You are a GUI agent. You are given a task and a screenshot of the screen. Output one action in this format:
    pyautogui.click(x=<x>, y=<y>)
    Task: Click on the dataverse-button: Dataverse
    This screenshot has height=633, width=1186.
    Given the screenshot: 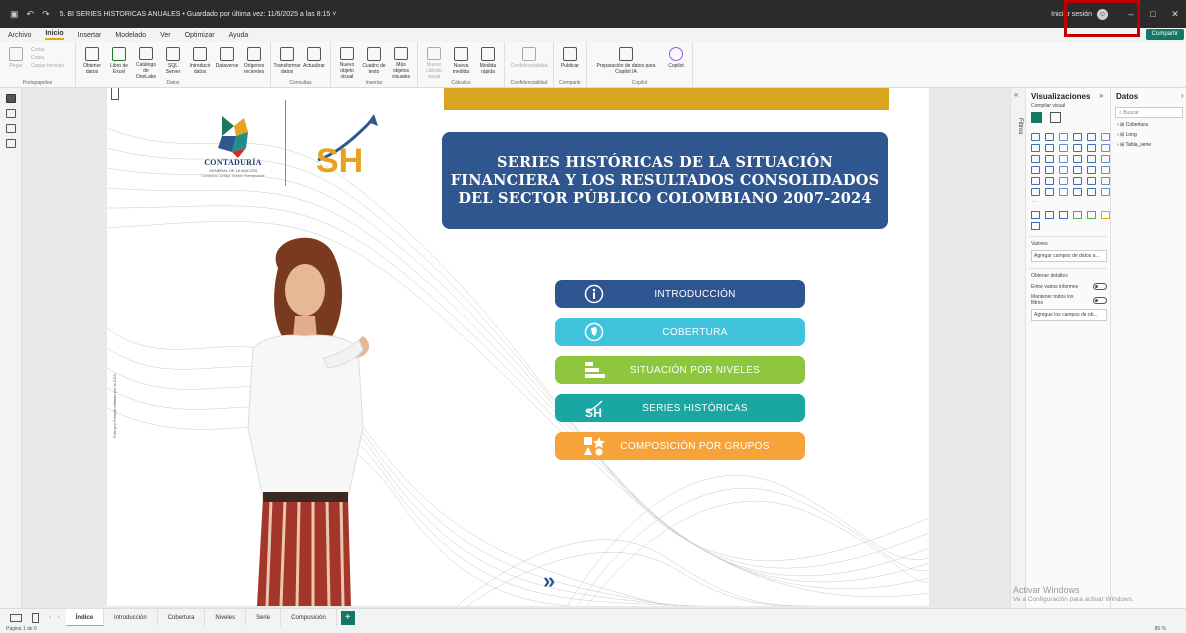 What is the action you would take?
    pyautogui.click(x=227, y=62)
    